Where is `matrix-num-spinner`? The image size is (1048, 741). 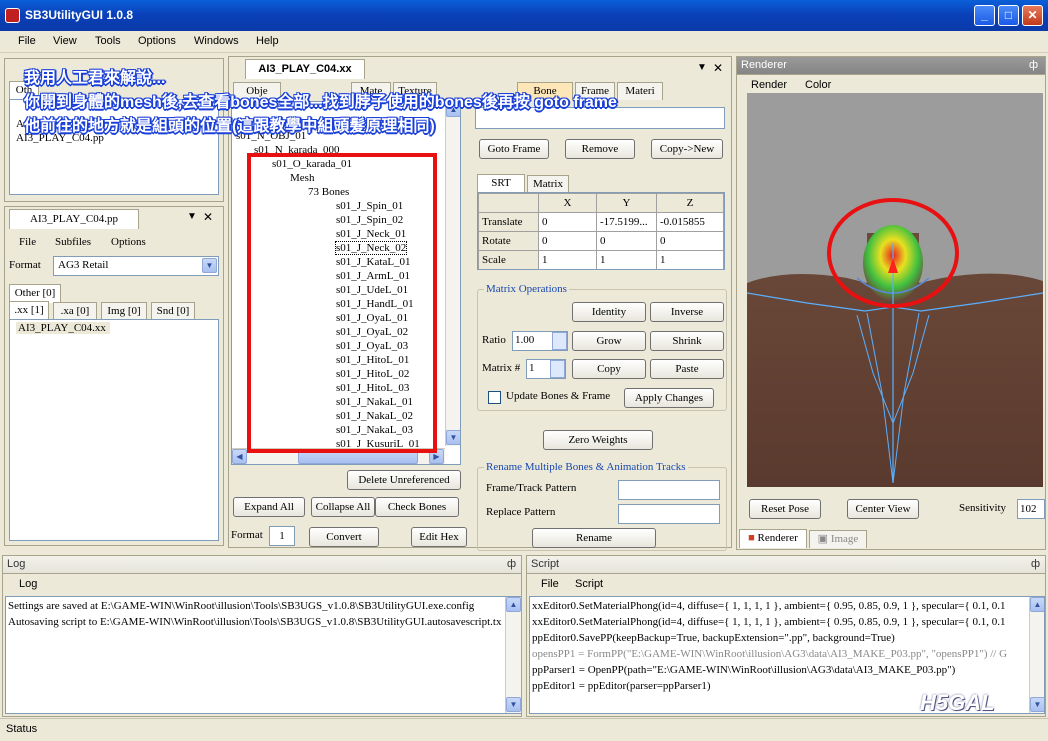 matrix-num-spinner is located at coordinates (557, 369).